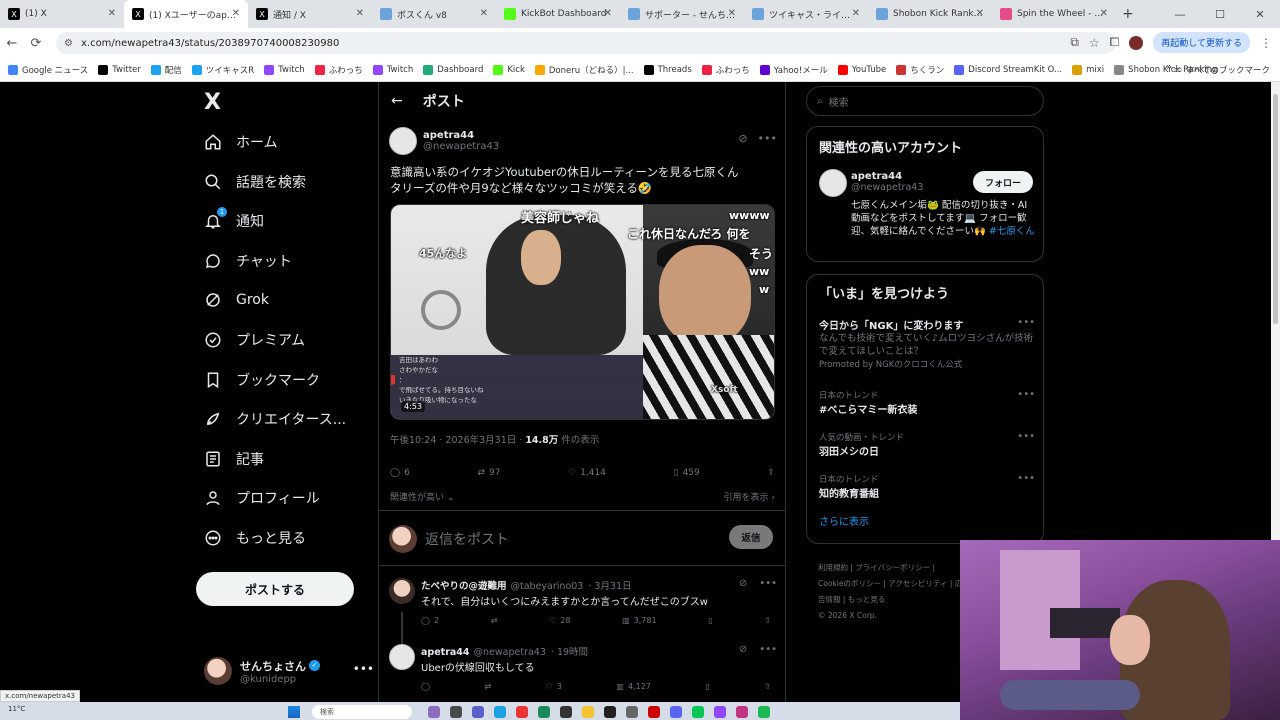 Image resolution: width=1280 pixels, height=720 pixels. Describe the element at coordinates (254, 340) in the screenshot. I see `nav-item-premium: プレミアム` at that location.